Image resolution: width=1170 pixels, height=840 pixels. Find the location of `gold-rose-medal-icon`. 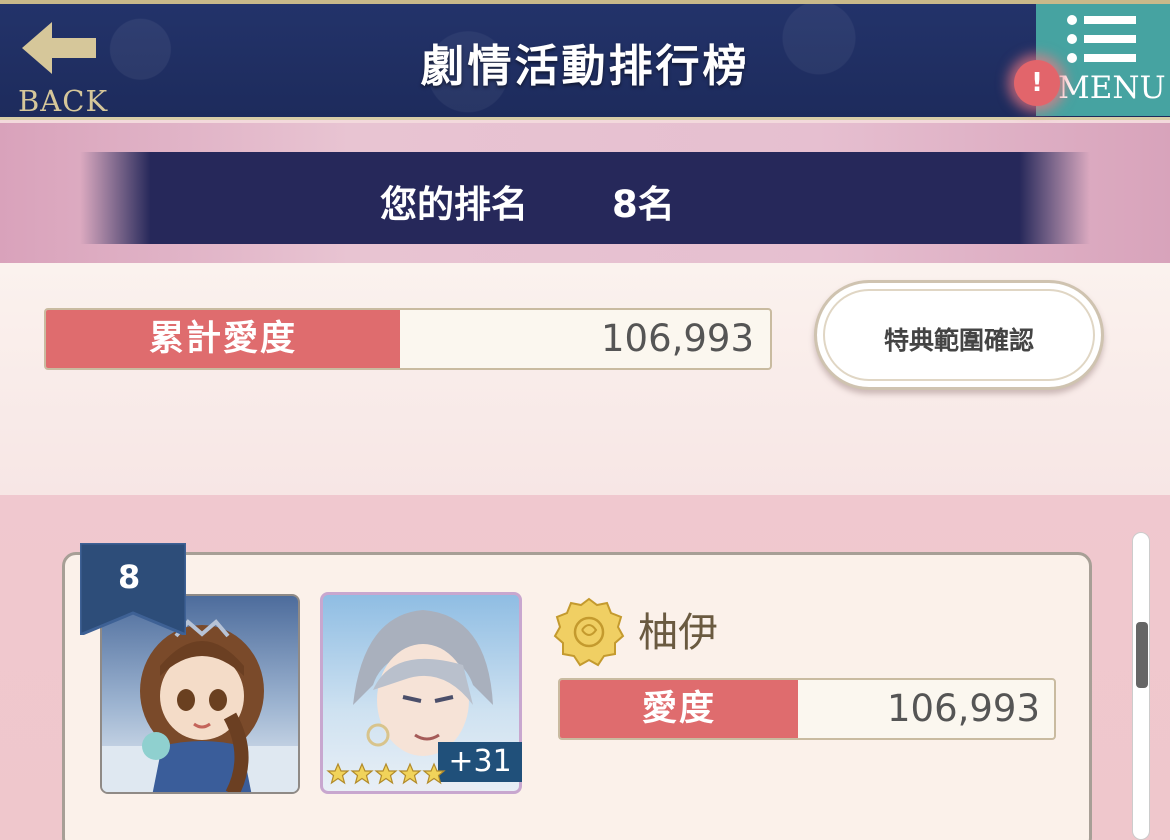

gold-rose-medal-icon is located at coordinates (589, 632).